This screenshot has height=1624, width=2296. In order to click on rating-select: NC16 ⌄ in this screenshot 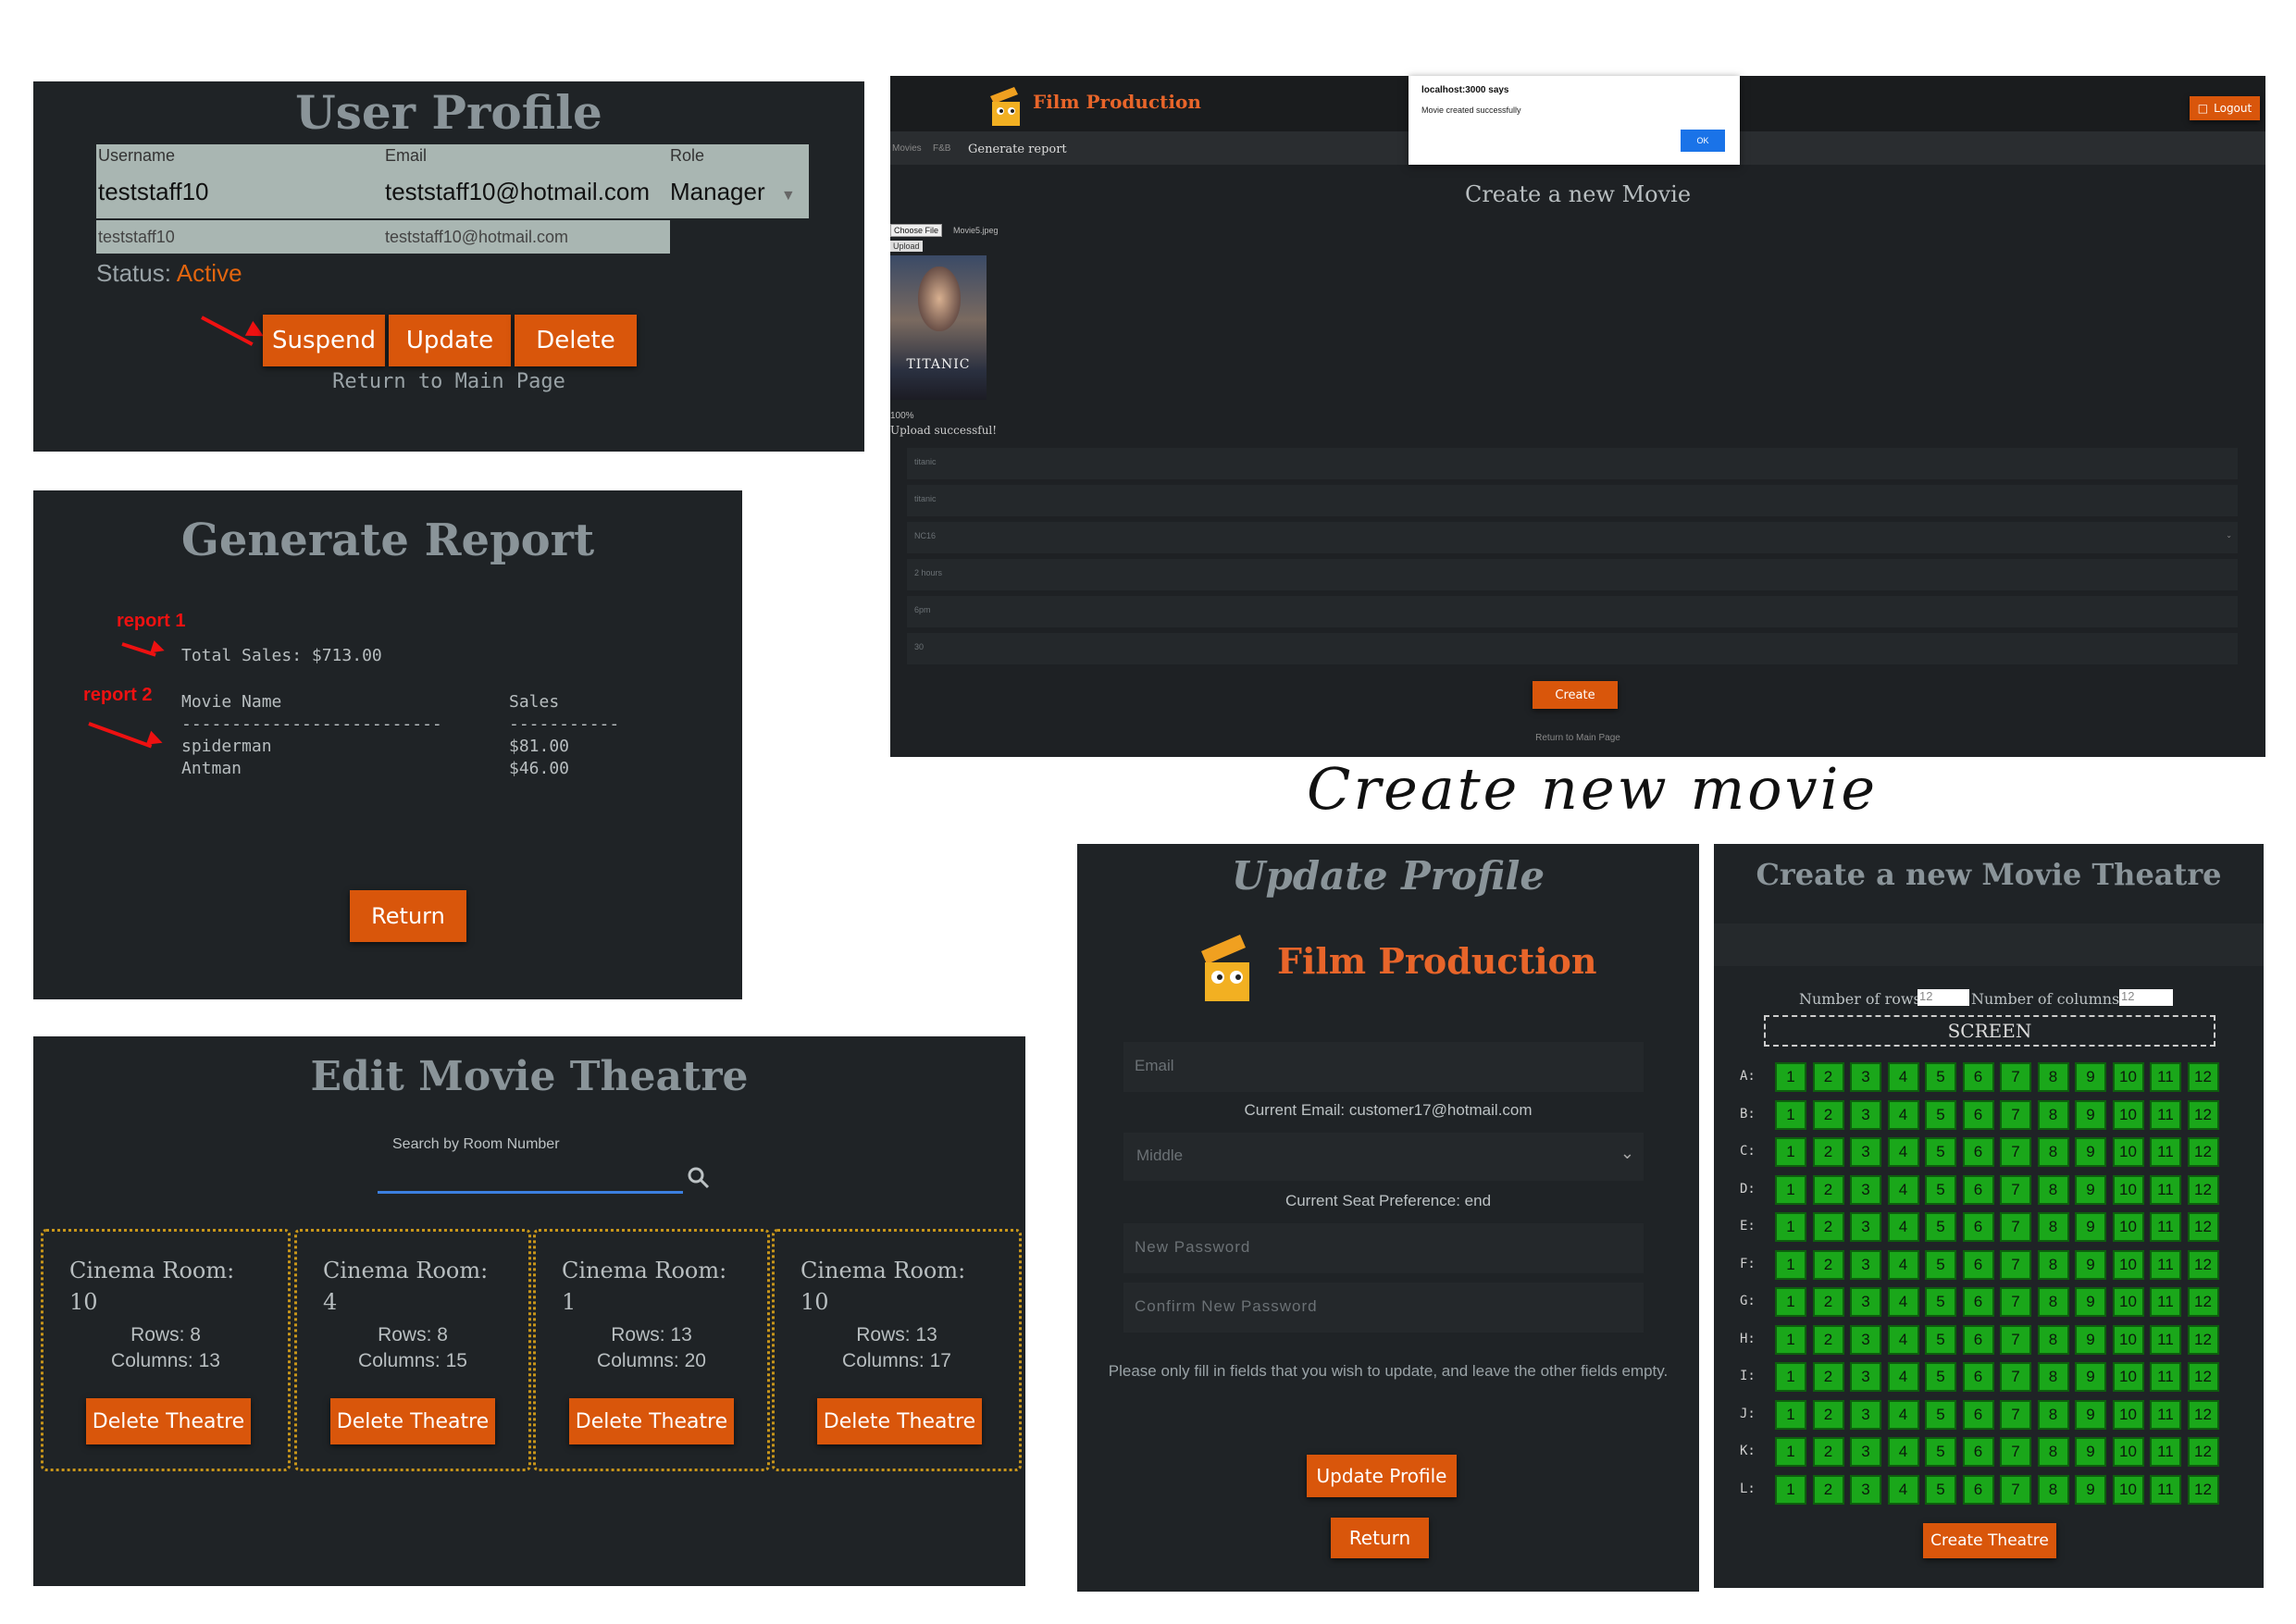, I will do `click(1573, 537)`.